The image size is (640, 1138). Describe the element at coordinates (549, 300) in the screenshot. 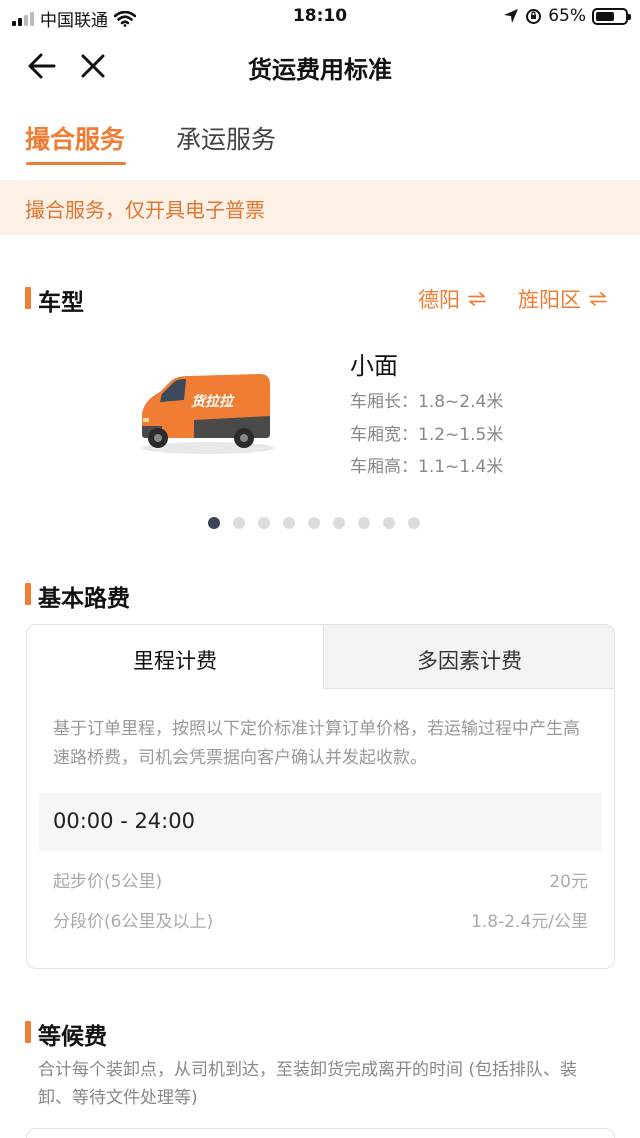

I see `to-city-label: 旌阳区` at that location.